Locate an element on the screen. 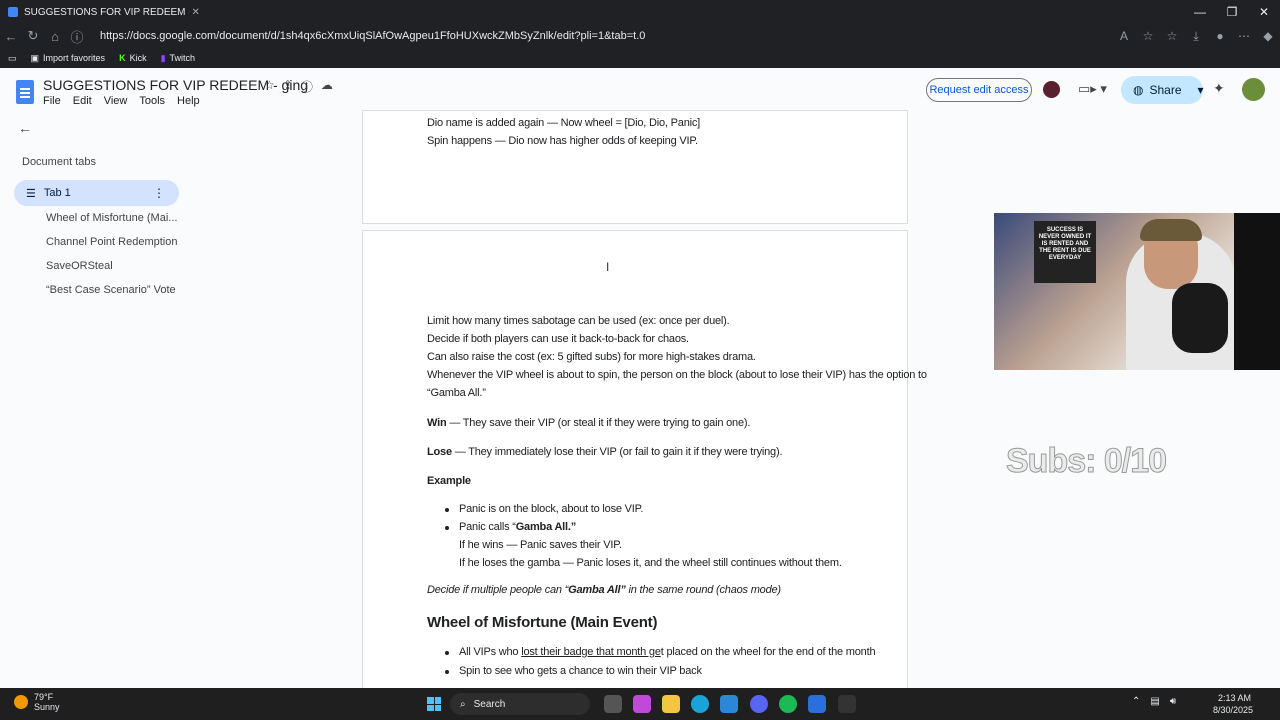  maximize-icon: ❐ is located at coordinates (1232, 12).